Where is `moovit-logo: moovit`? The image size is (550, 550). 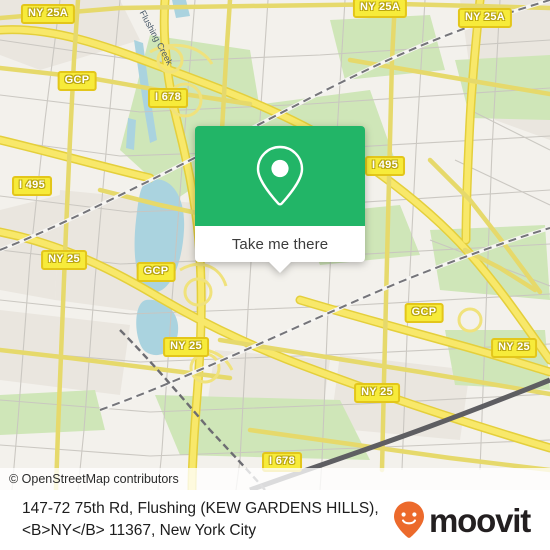 moovit-logo: moovit is located at coordinates (464, 520).